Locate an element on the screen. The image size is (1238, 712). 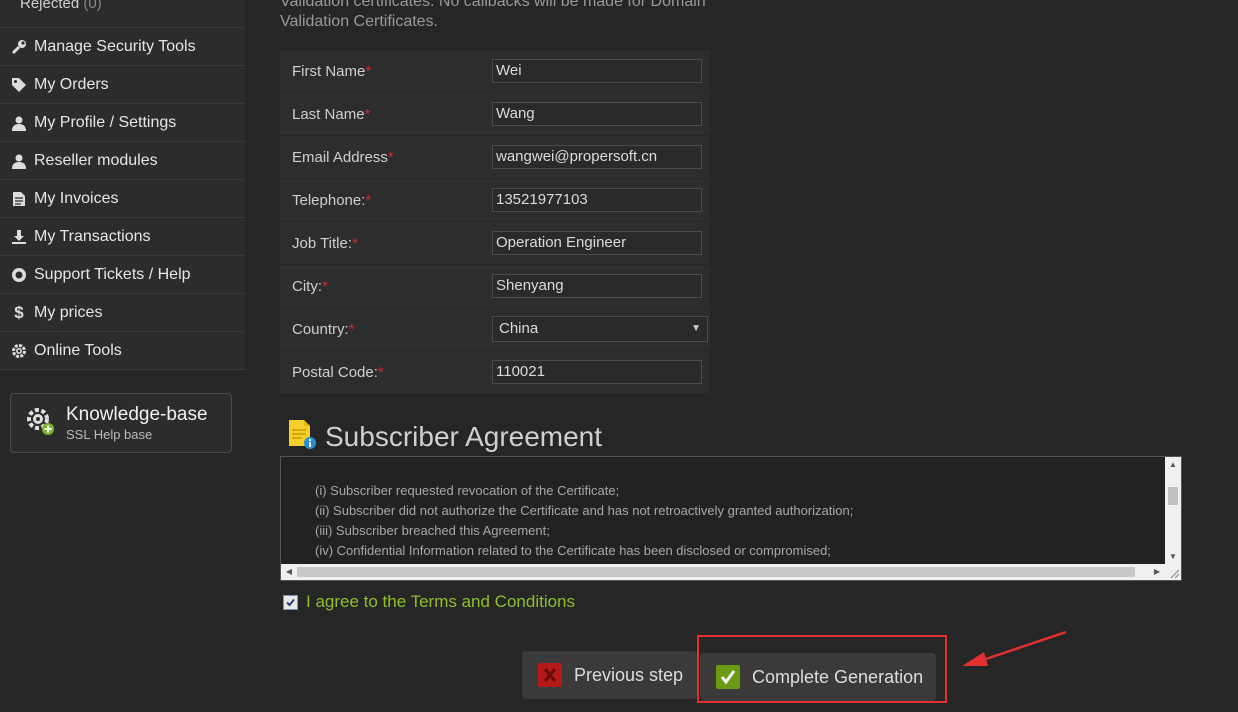
tag-icon is located at coordinates (19, 85).